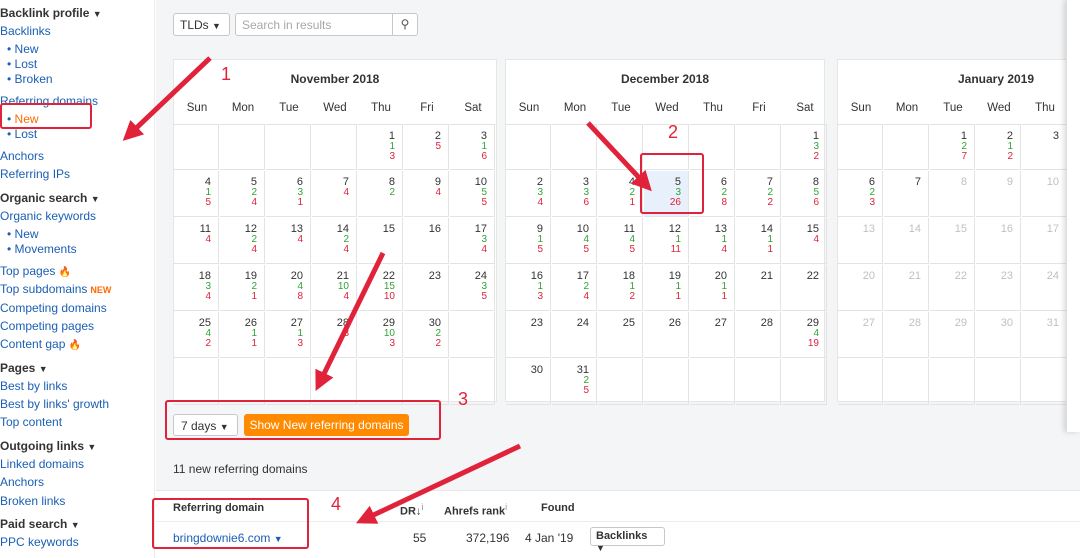 The width and height of the screenshot is (1080, 558). Describe the element at coordinates (50, 198) in the screenshot. I see `sidebar-heading-organic-search: Organic search ▼` at that location.